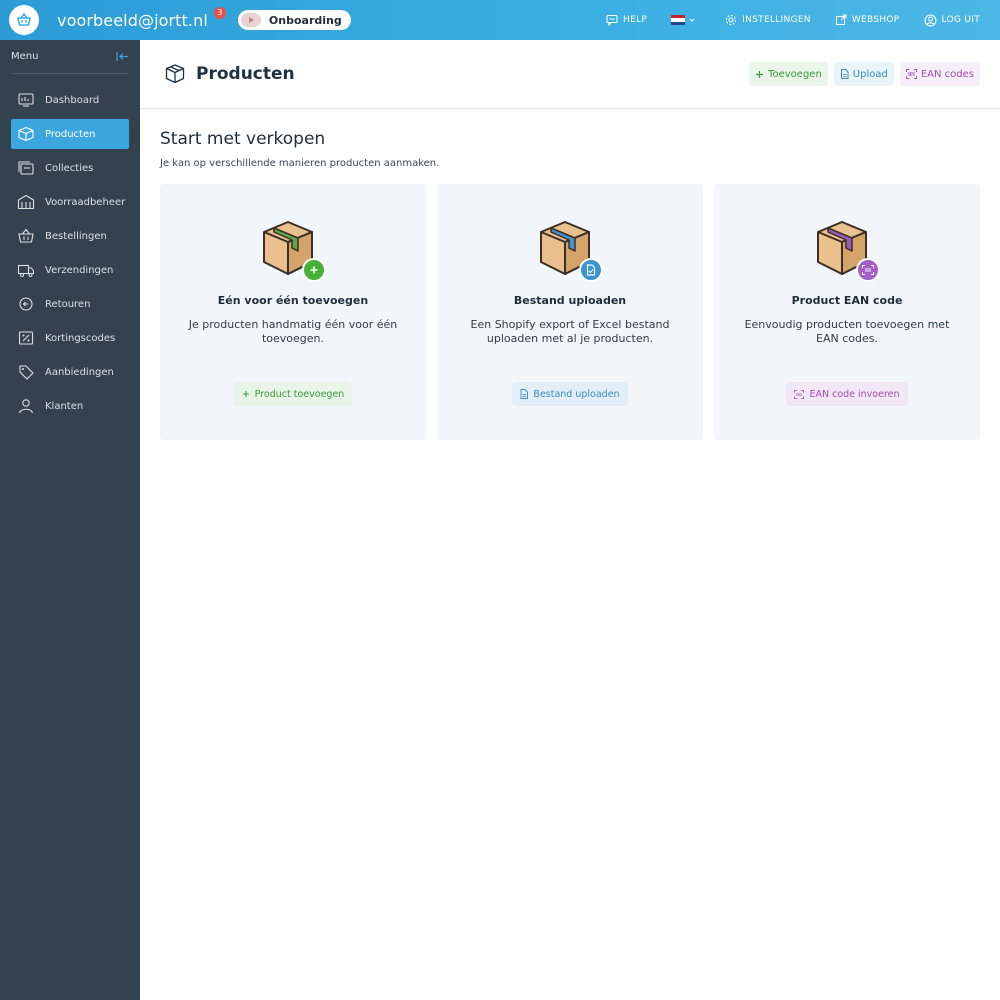 The width and height of the screenshot is (1000, 1000). What do you see at coordinates (678, 20) in the screenshot?
I see `nl-flag-icon` at bounding box center [678, 20].